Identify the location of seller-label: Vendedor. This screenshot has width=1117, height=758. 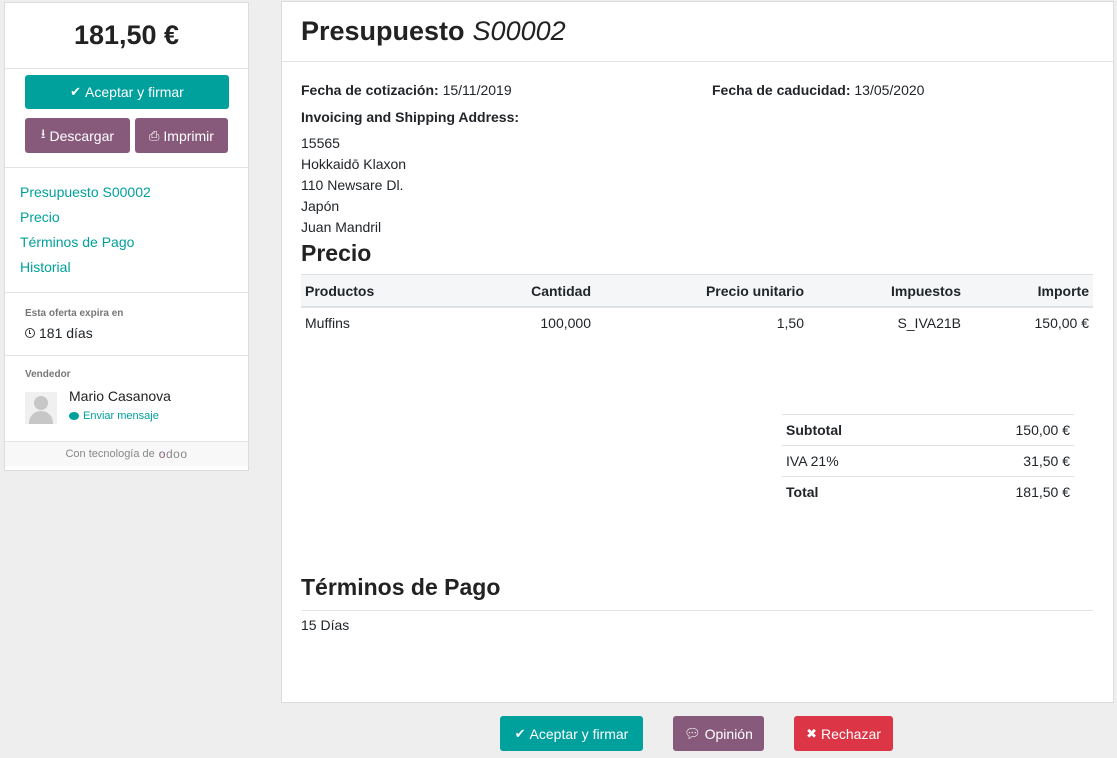
(48, 374).